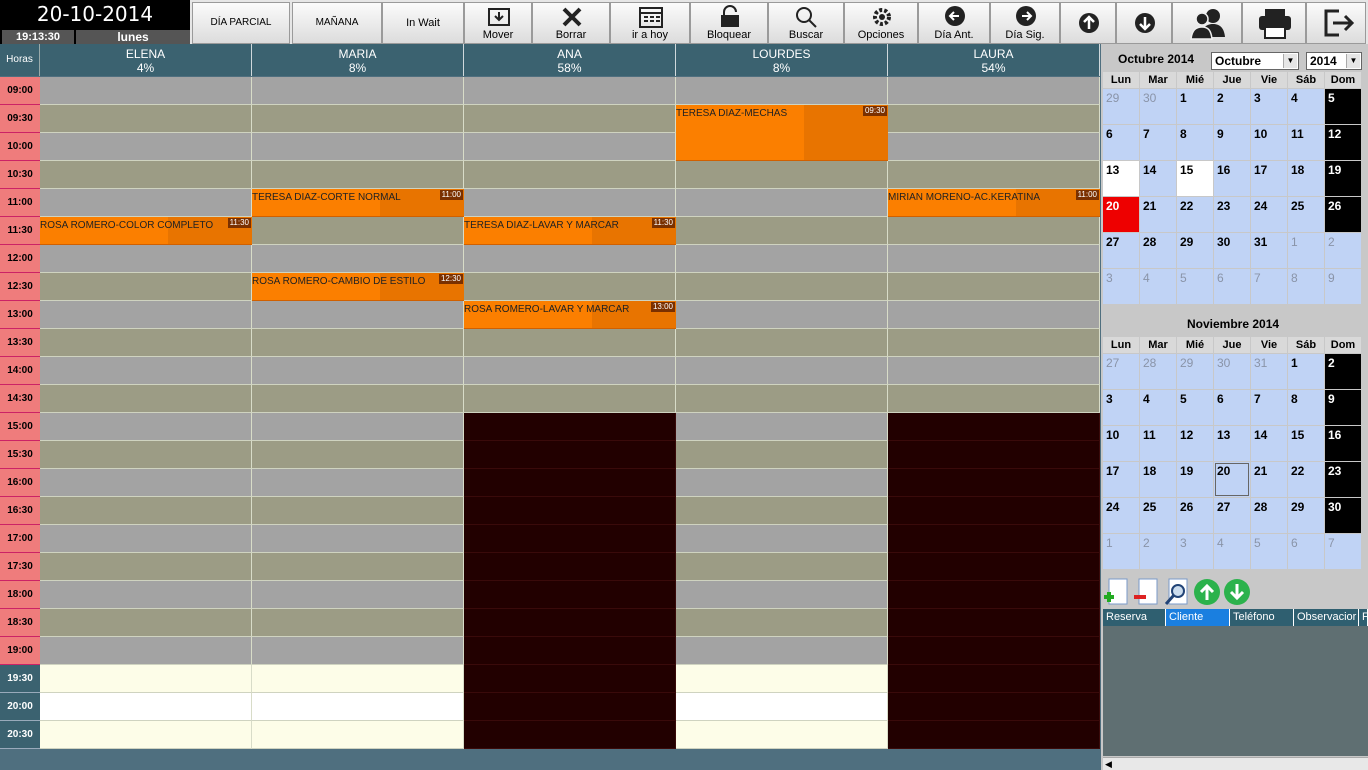  Describe the element at coordinates (570, 60) in the screenshot. I see `staff-header-ana: ANA 58%` at that location.